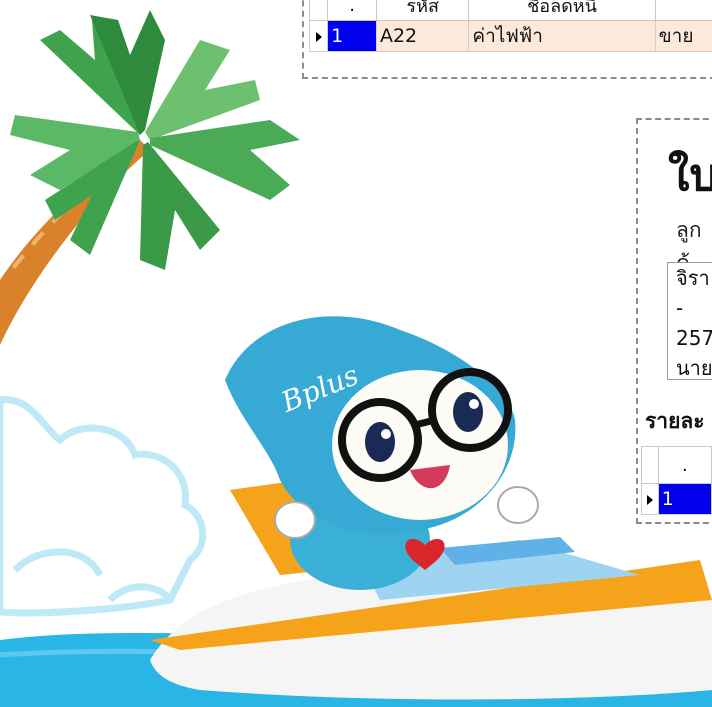 This screenshot has width=712, height=707. Describe the element at coordinates (683, 10) in the screenshot. I see `col-header-type` at that location.